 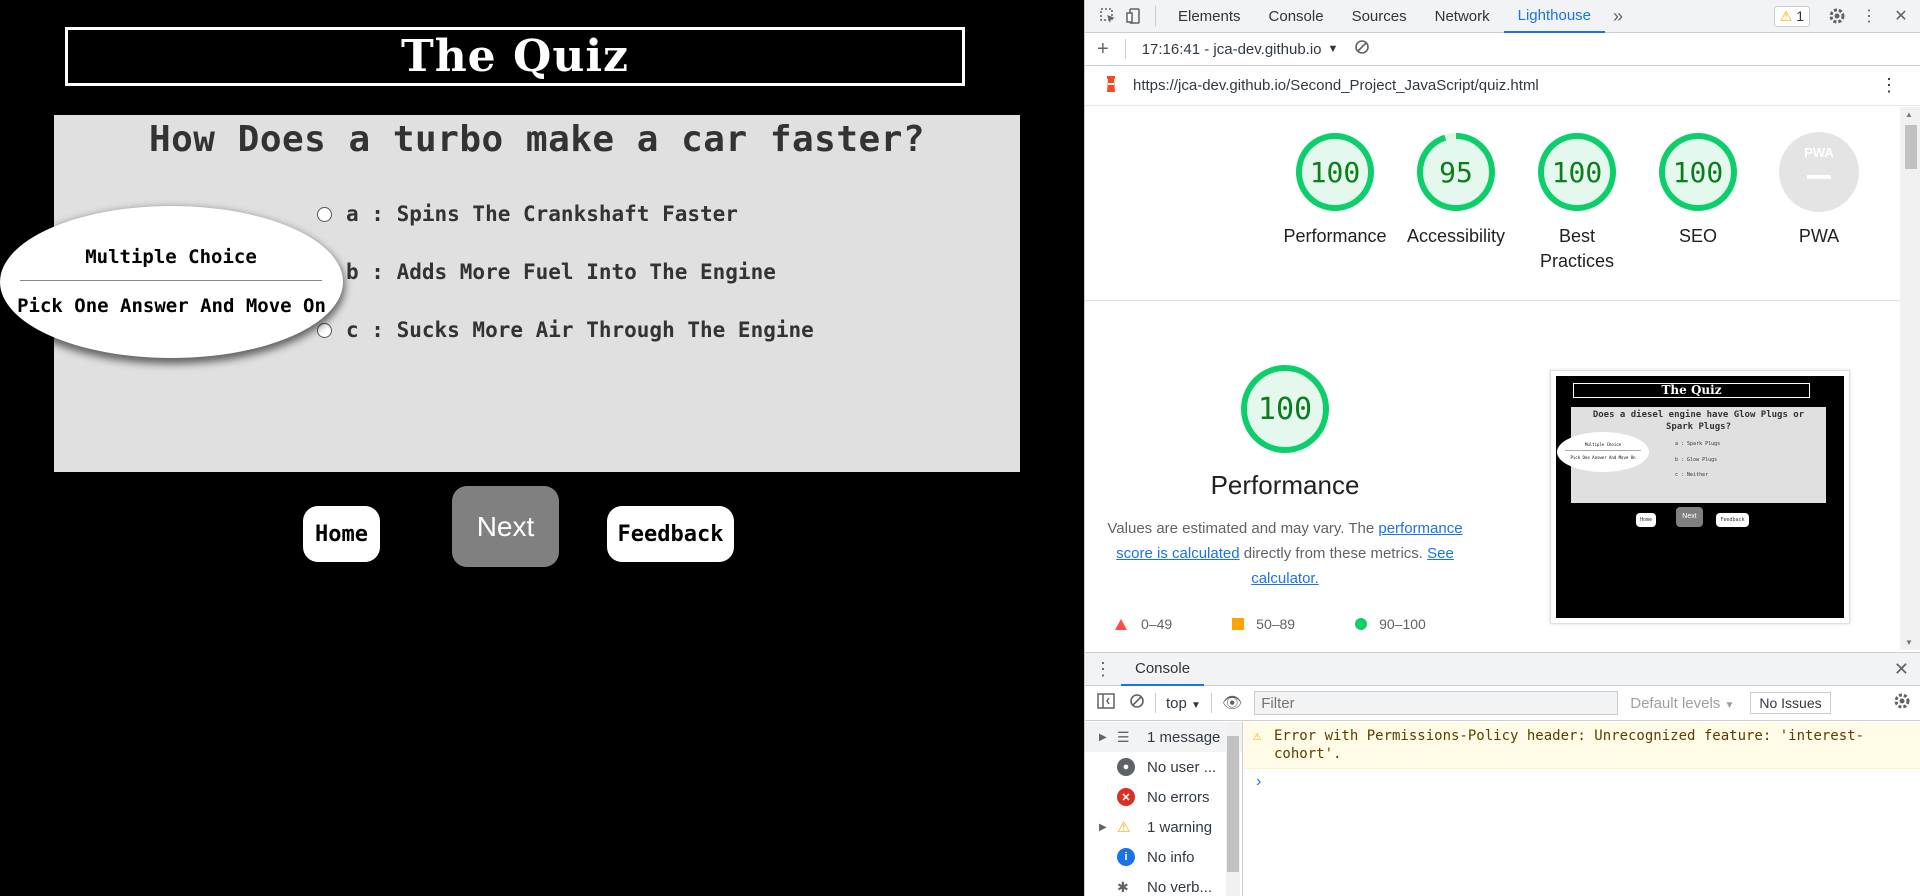 What do you see at coordinates (670, 534) in the screenshot?
I see `feedback-button: Feedback` at bounding box center [670, 534].